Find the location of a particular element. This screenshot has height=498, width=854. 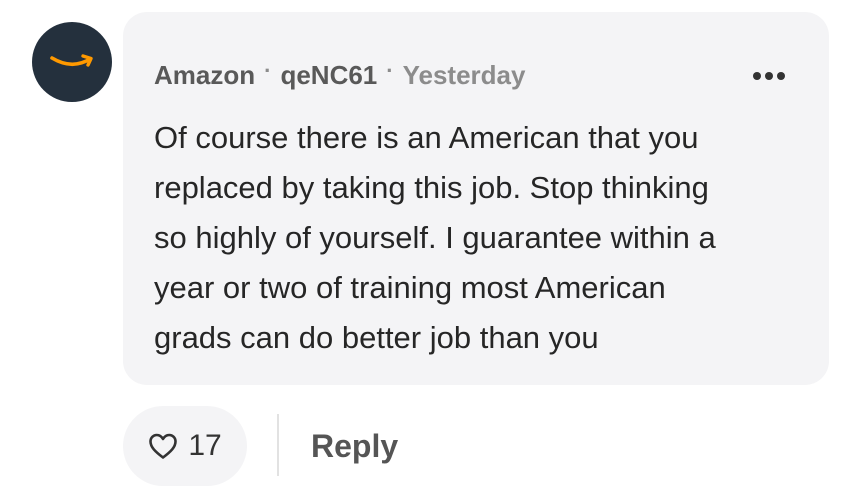

comment-text-line: year or two of training most American is located at coordinates (410, 287).